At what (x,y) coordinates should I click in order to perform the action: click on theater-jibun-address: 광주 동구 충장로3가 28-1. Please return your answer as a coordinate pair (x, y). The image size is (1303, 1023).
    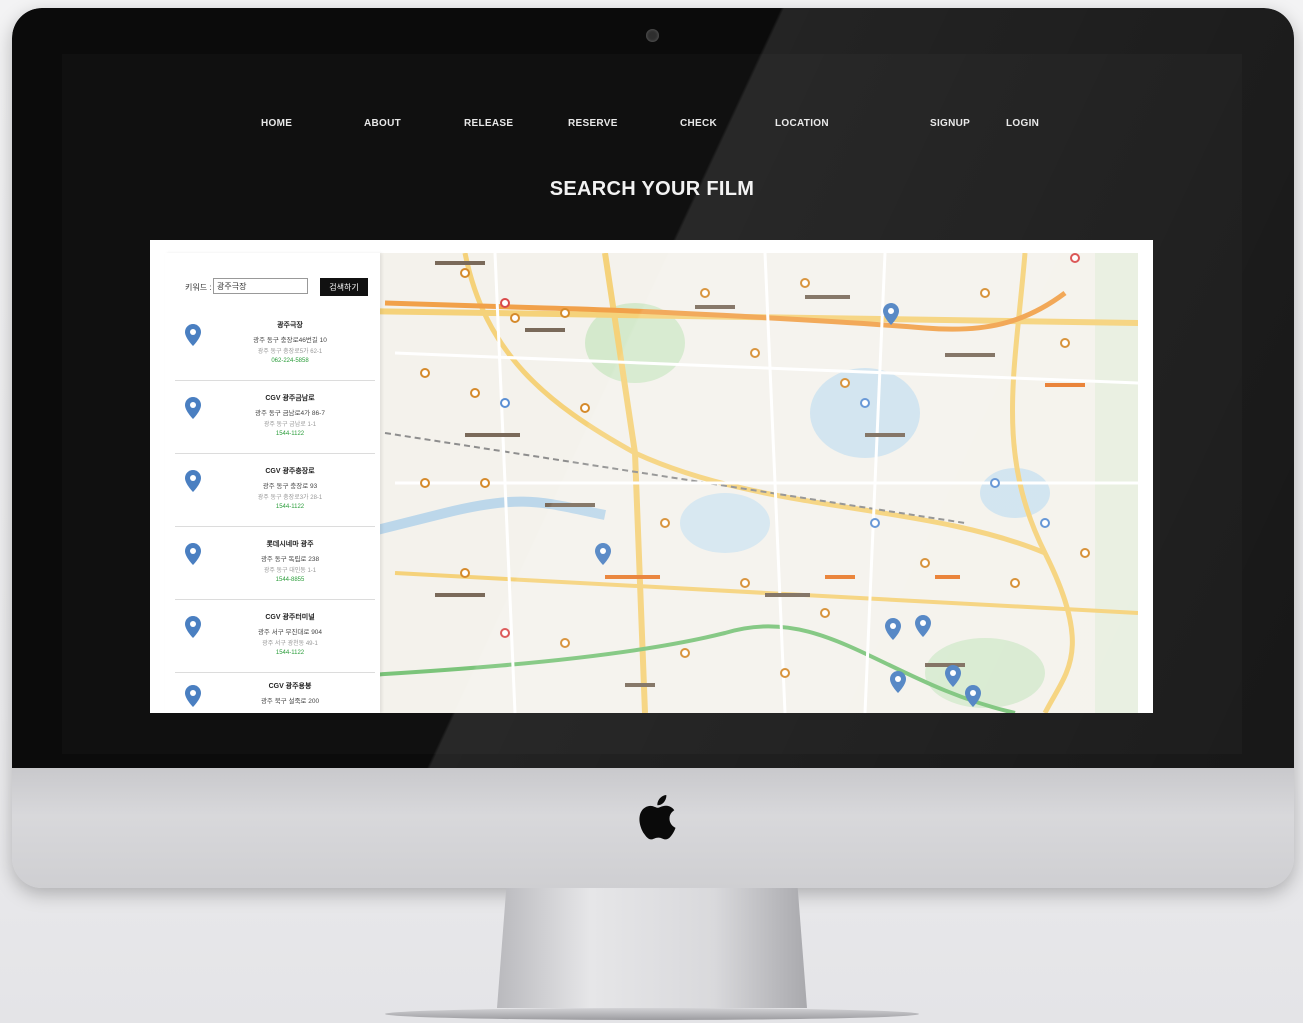
    Looking at the image, I should click on (290, 498).